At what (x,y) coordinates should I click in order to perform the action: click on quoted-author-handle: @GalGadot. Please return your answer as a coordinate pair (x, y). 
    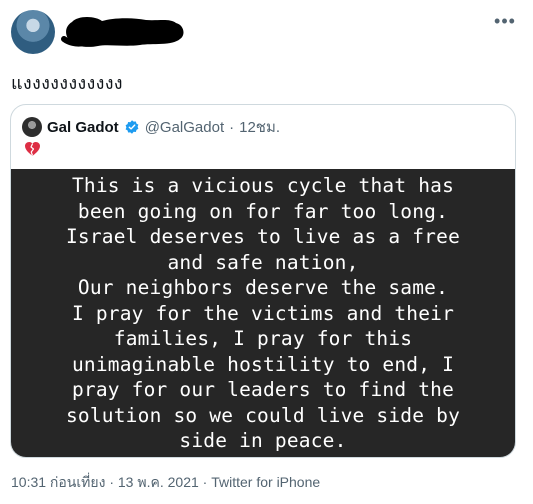
    Looking at the image, I should click on (184, 127).